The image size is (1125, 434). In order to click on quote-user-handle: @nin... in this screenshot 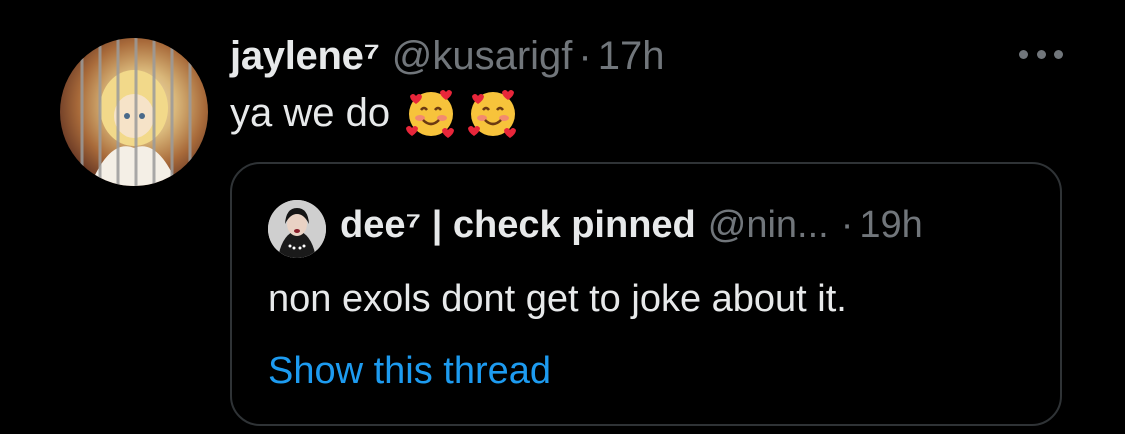, I will do `click(768, 225)`.